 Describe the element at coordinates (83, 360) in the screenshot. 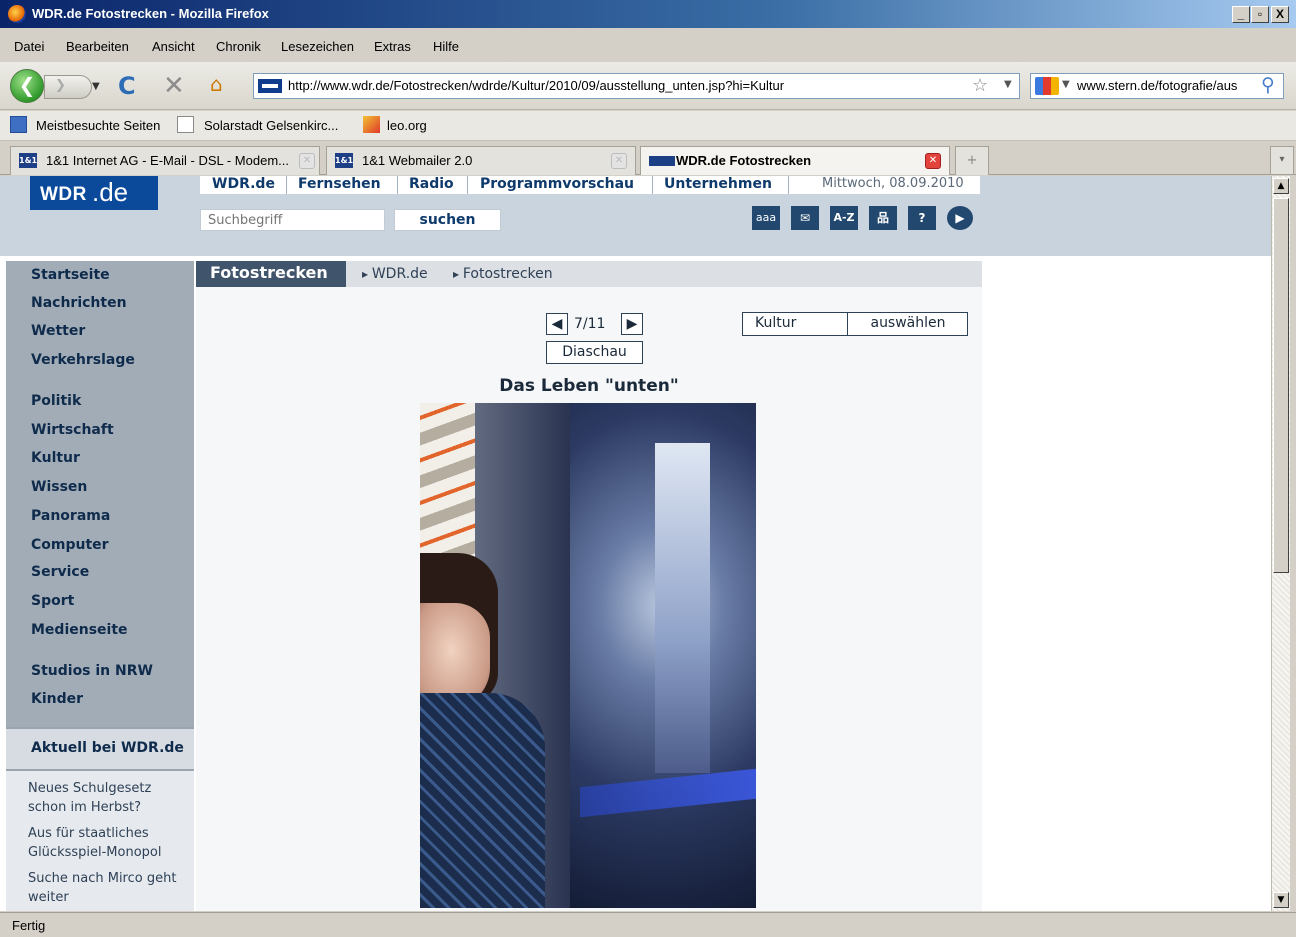

I see `nav-verkehrslage: Verkehrslage` at that location.